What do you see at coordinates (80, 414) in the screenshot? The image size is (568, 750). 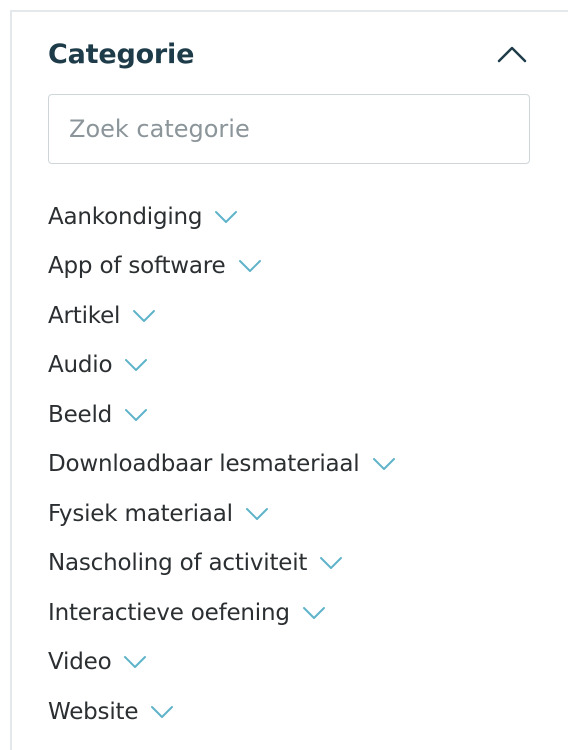 I see `category-item-label: Beeld` at bounding box center [80, 414].